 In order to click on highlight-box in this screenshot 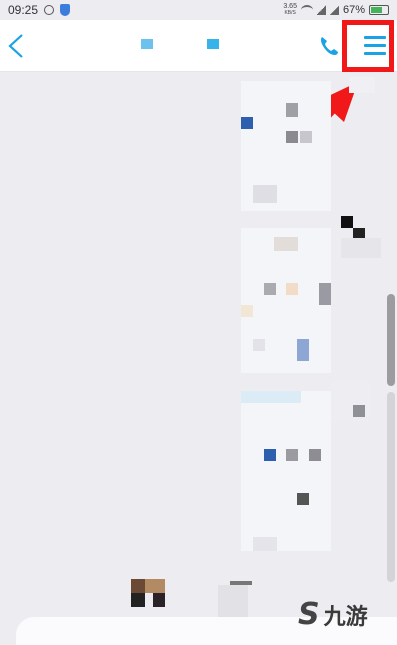, I will do `click(368, 46)`.